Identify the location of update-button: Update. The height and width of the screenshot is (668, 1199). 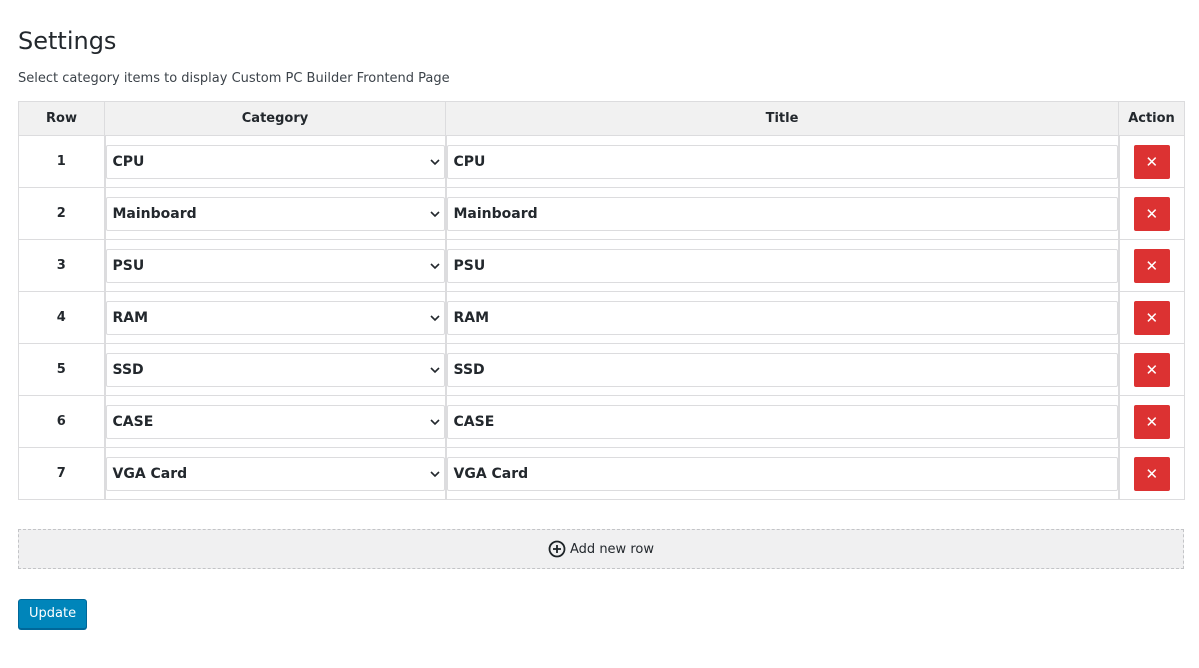
(53, 614).